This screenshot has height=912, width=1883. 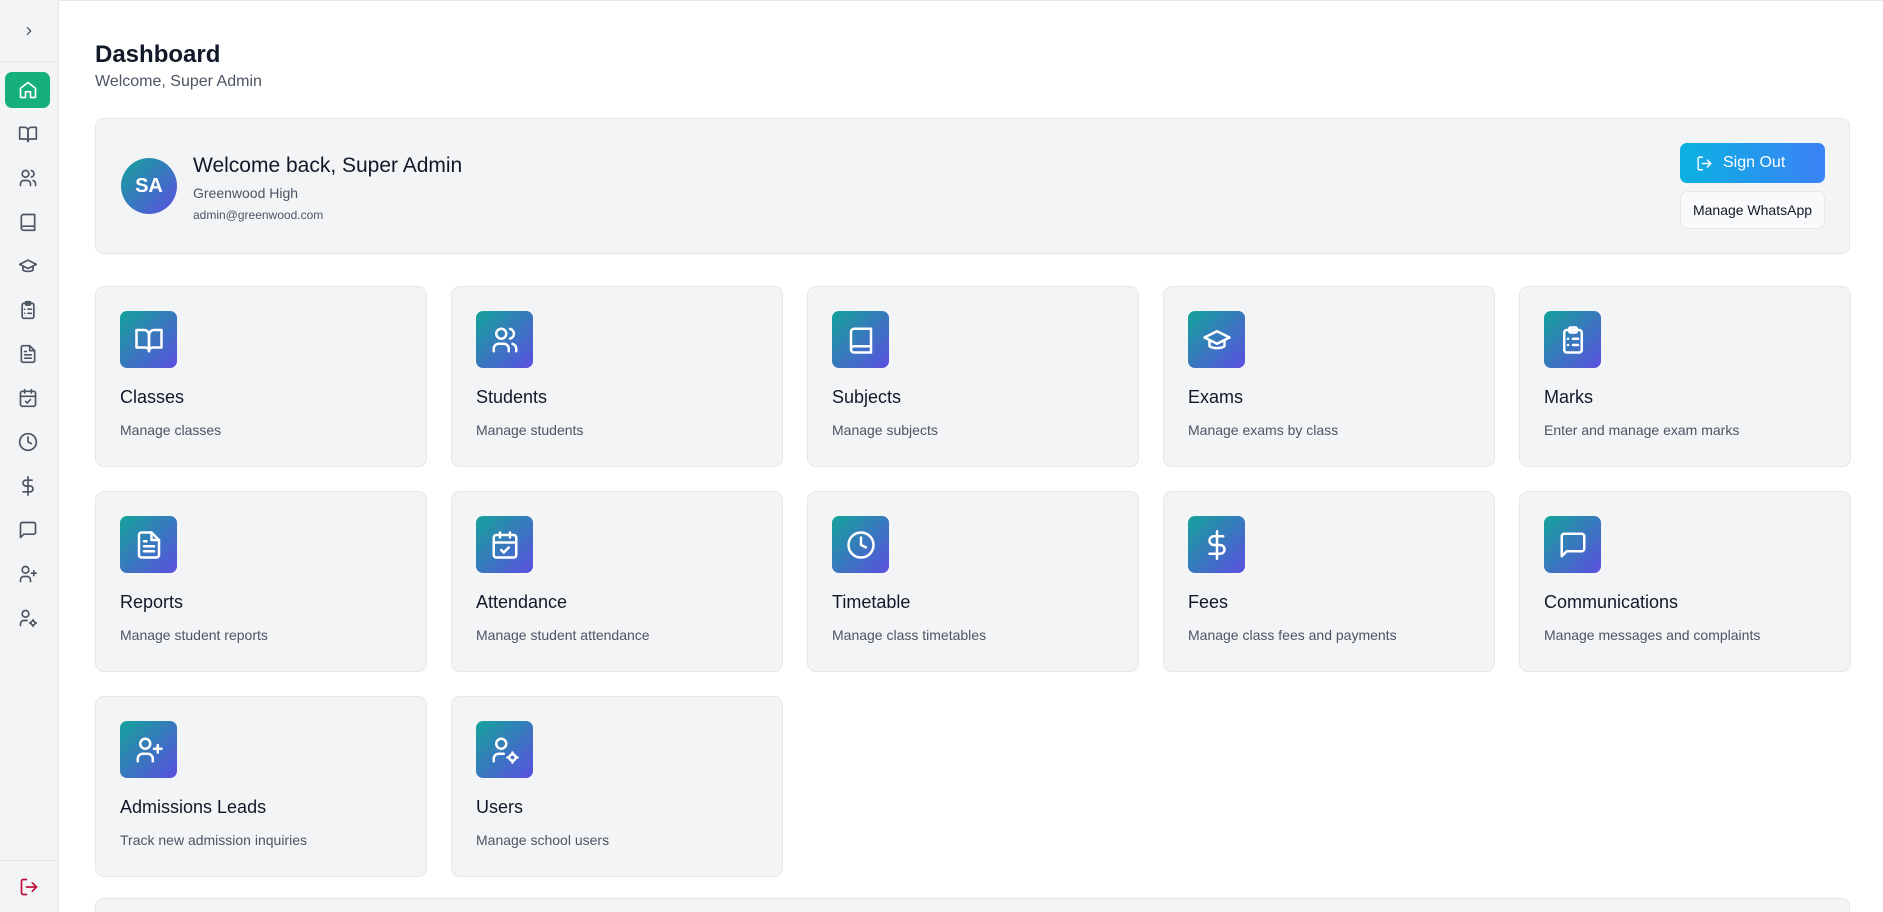 I want to click on card-description: Manage subjects, so click(x=885, y=430).